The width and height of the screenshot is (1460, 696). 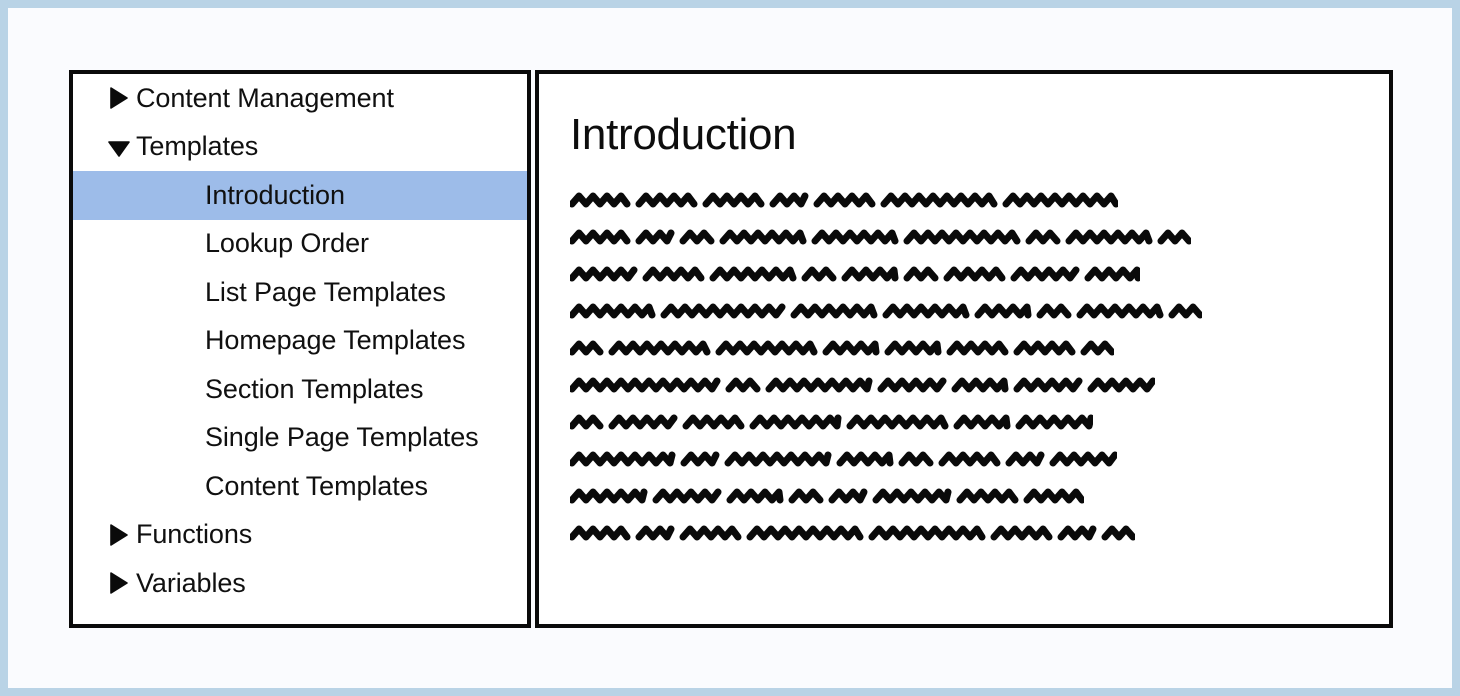 I want to click on sidebar-item-list-page-templates: List Page Templates, so click(x=300, y=292).